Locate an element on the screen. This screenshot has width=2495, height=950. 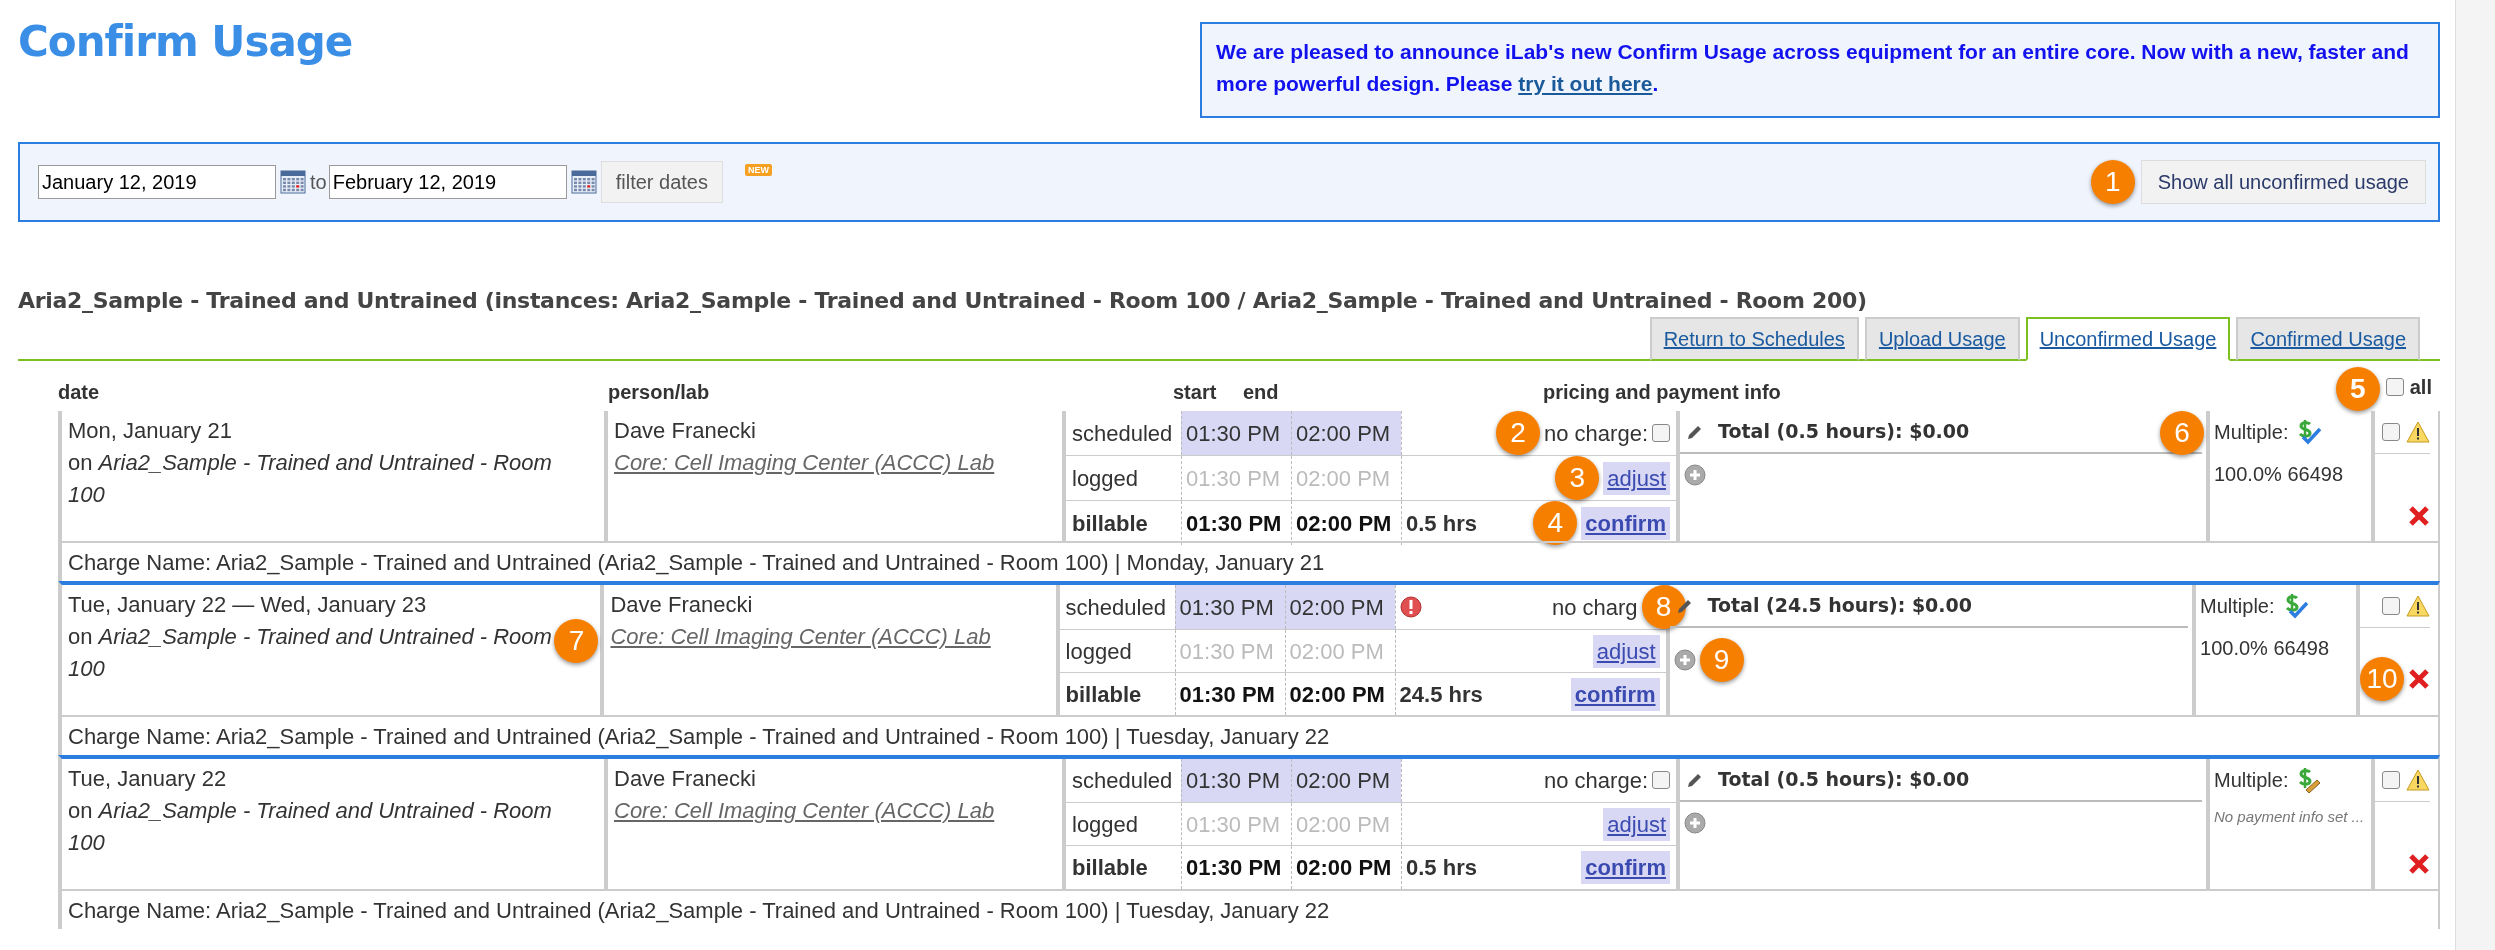
callout-badge: 4 is located at coordinates (1555, 523).